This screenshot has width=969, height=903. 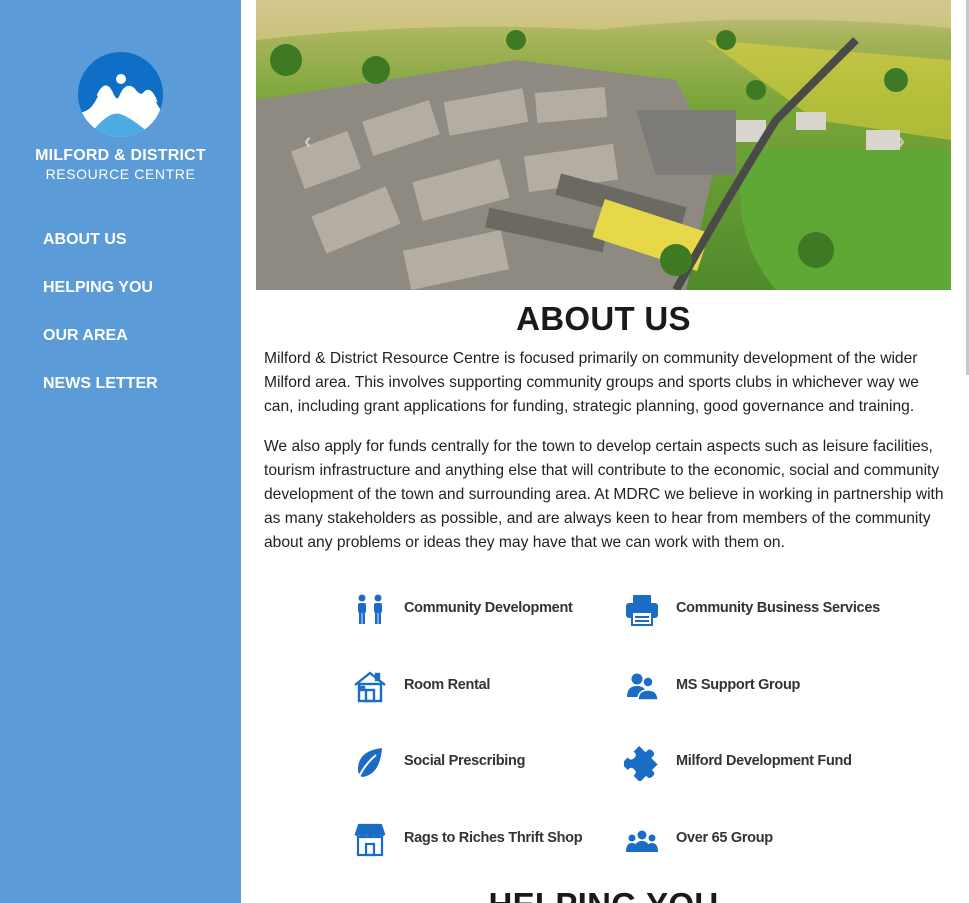 I want to click on section-title-helping-you: HELPING YOU, so click(x=603, y=894).